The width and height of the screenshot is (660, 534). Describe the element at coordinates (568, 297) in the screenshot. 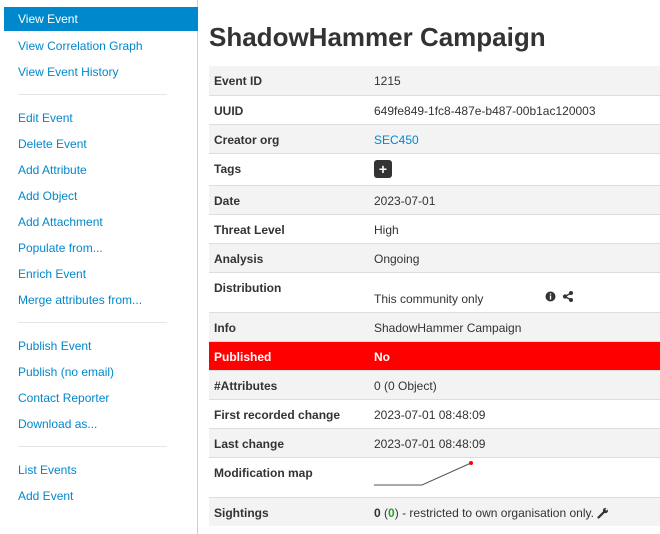

I see `share-graph-icon` at that location.